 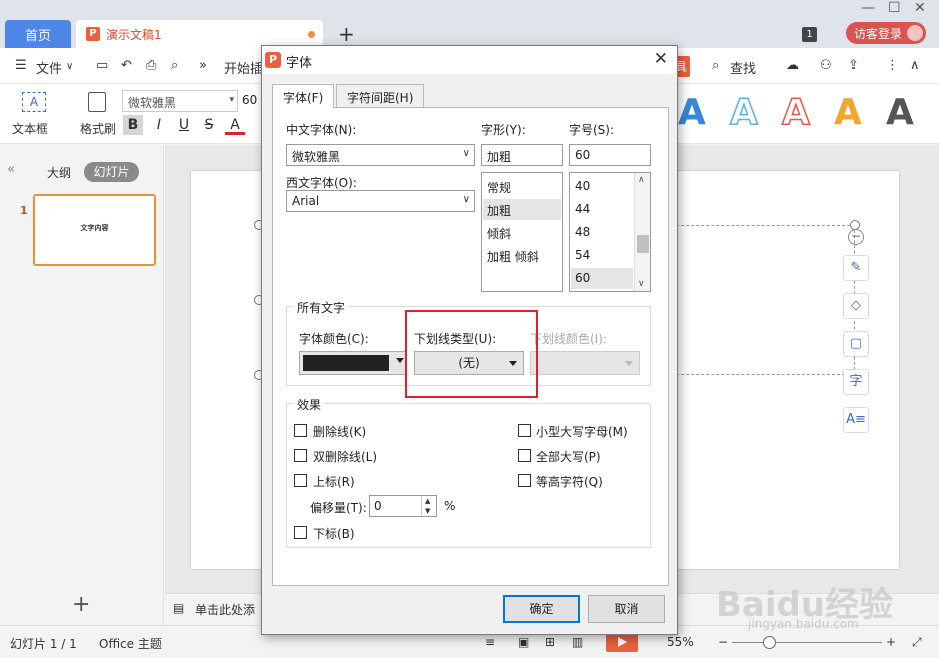 I want to click on wordart-style-2: A, so click(x=743, y=112).